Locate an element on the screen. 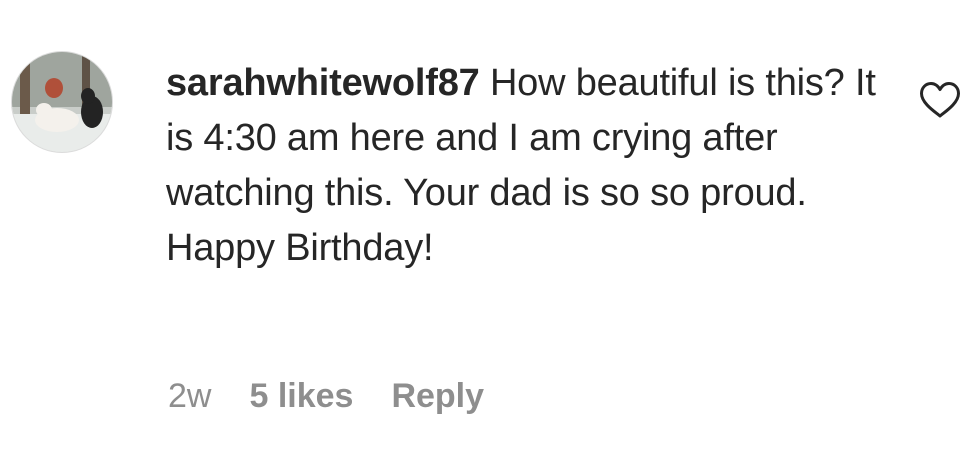 The height and width of the screenshot is (454, 980). like-button is located at coordinates (940, 100).